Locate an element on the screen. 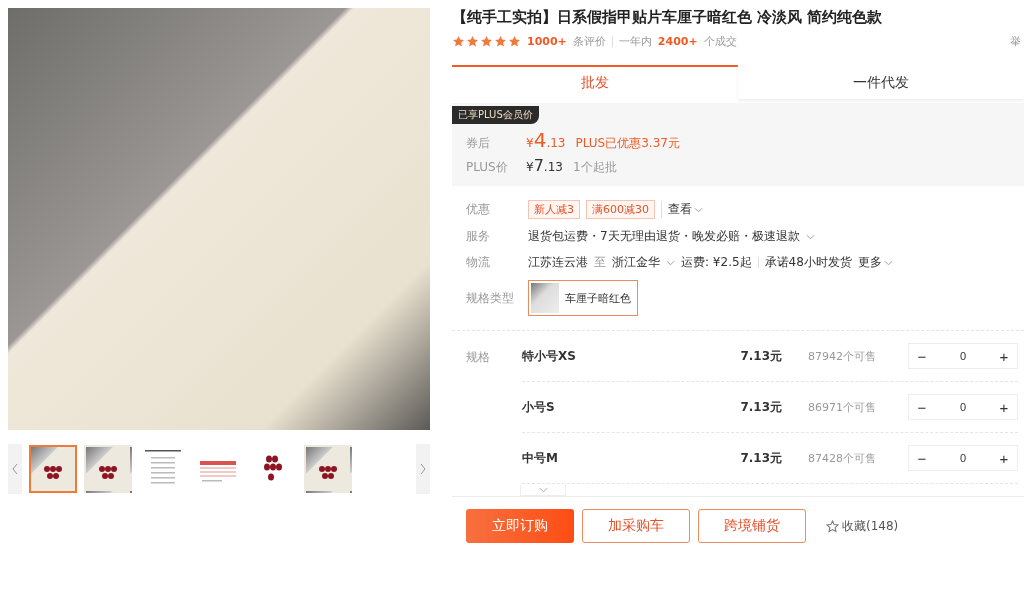 This screenshot has width=1024, height=609. origin-text: 江苏连云港 is located at coordinates (558, 262).